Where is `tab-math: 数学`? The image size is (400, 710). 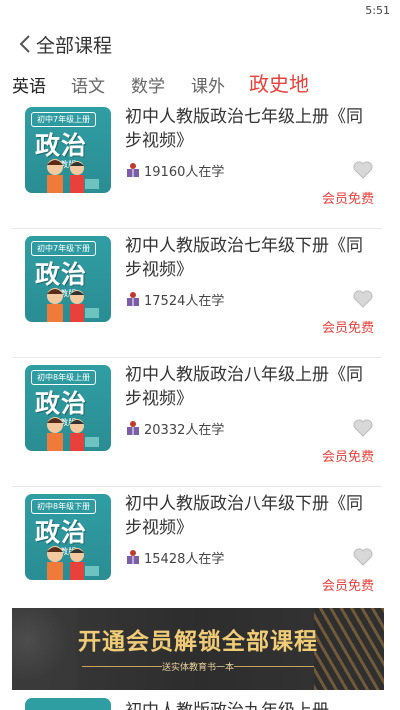 tab-math: 数学 is located at coordinates (148, 84).